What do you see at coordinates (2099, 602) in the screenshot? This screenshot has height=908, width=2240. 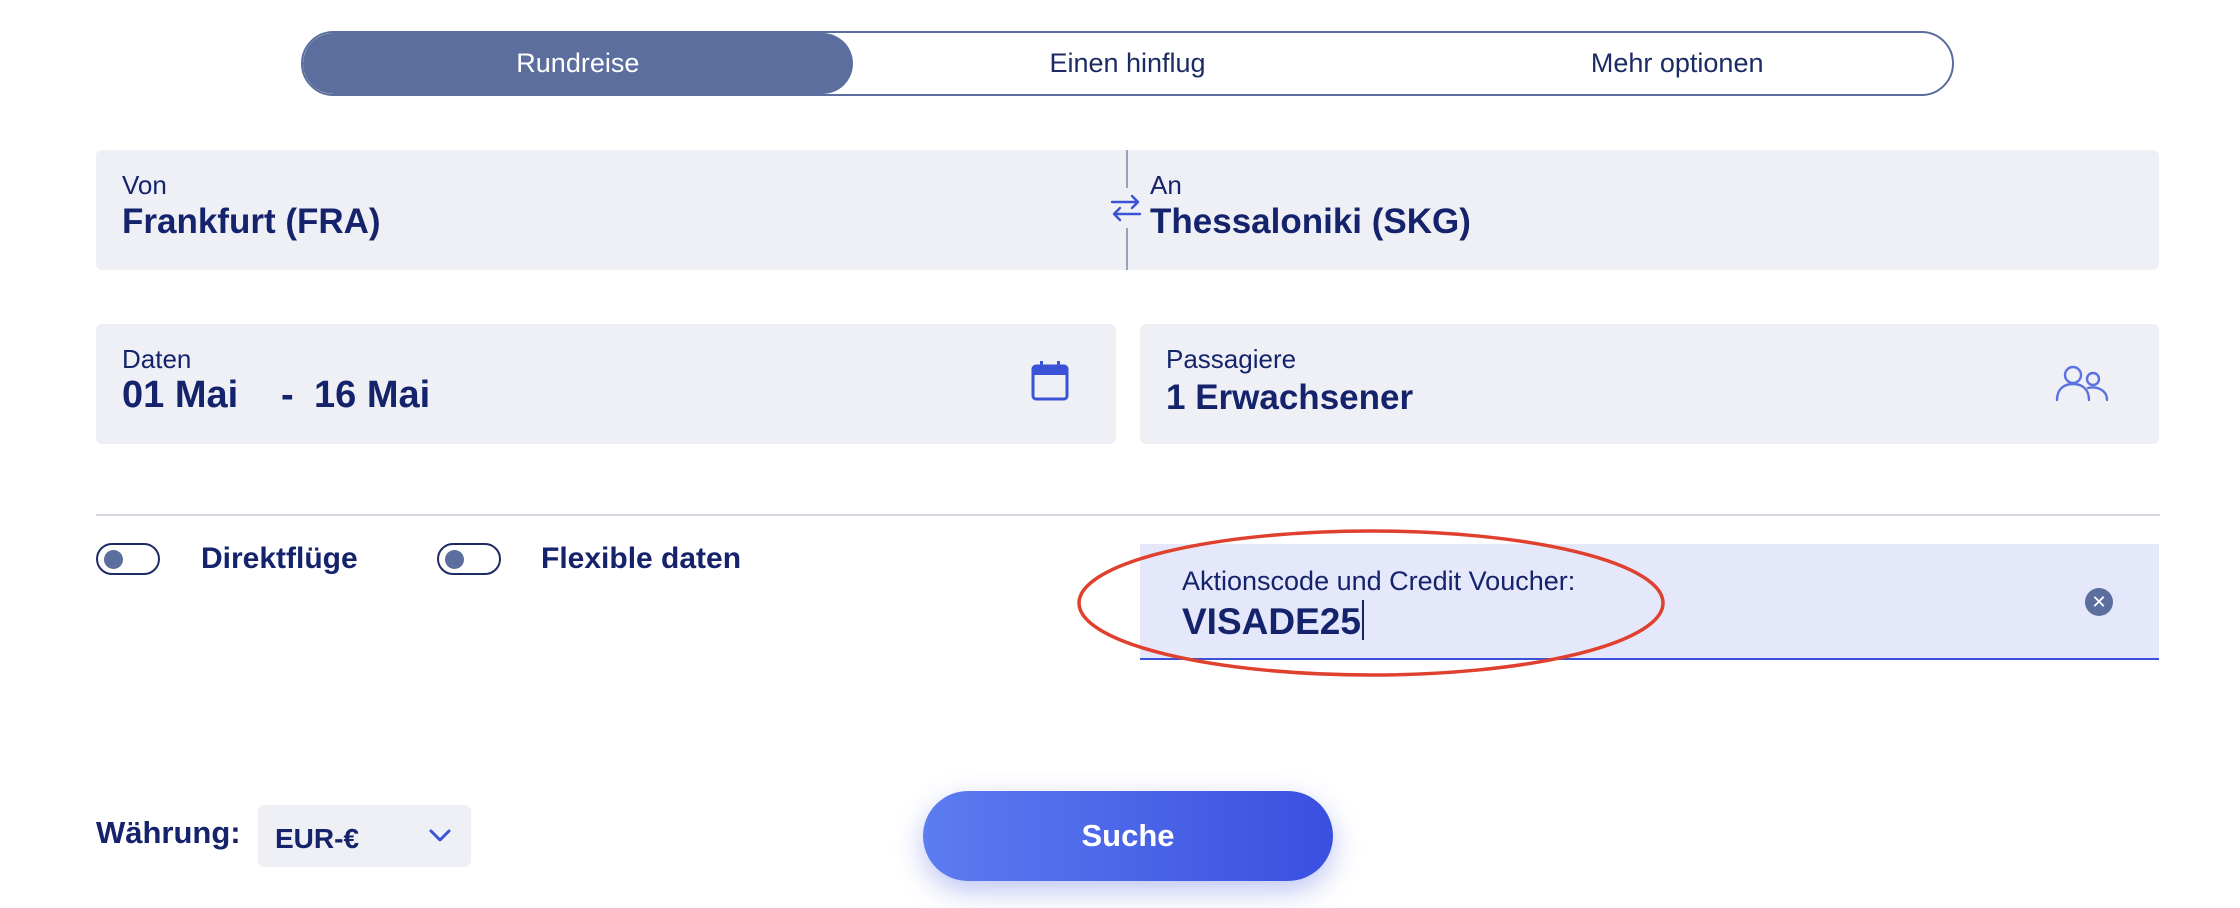 I see `clear-icon: ✕` at bounding box center [2099, 602].